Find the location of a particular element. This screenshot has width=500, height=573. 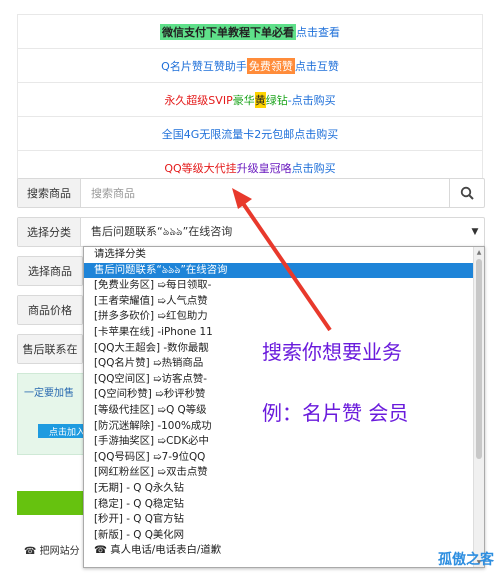

watermark: 孤傲之客 is located at coordinates (466, 560).